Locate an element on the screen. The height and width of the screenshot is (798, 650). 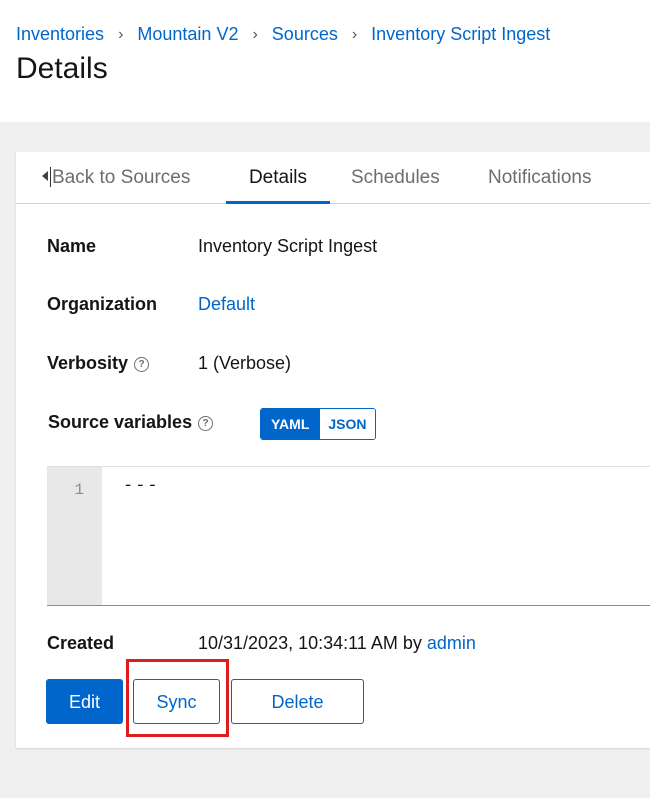
verbosity-label-row: Verbosity? is located at coordinates (98, 363).